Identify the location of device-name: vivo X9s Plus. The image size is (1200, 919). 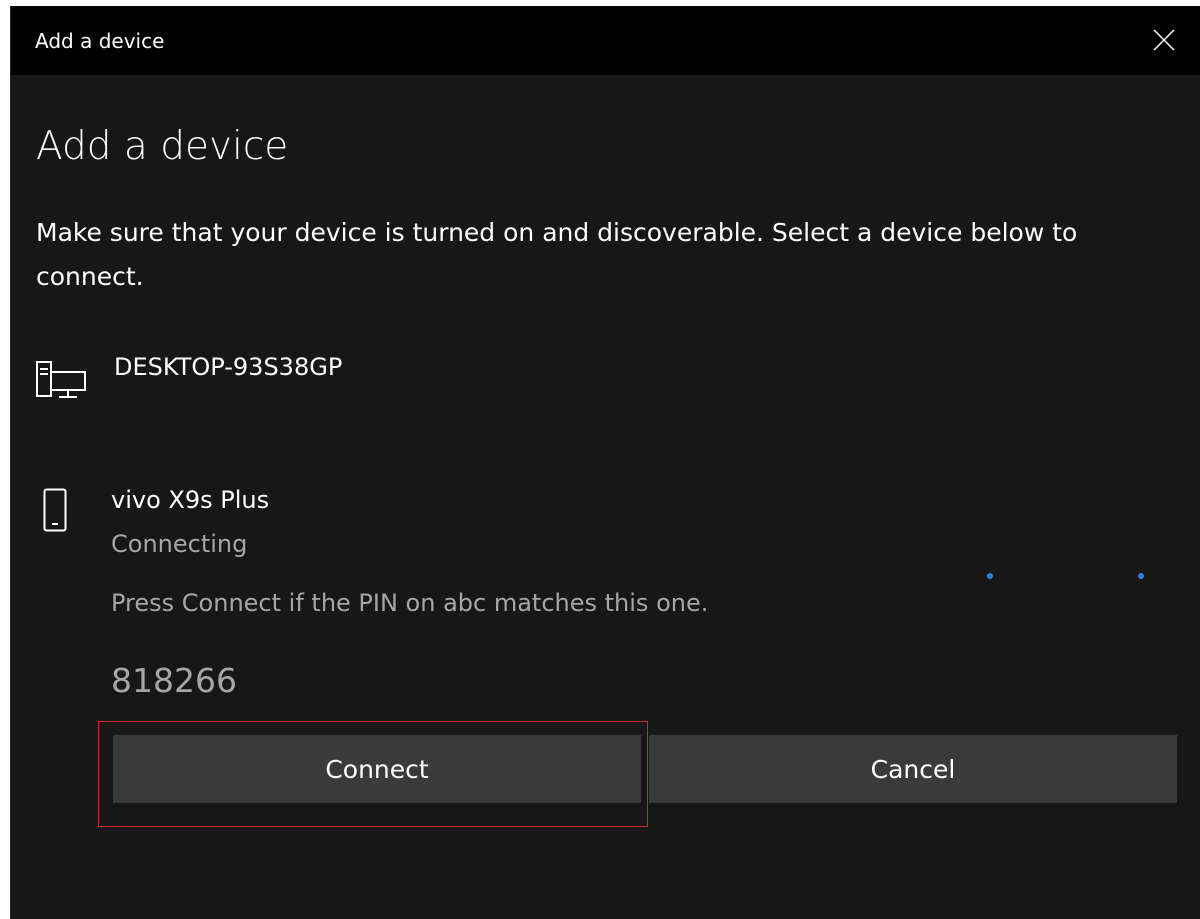
(190, 500).